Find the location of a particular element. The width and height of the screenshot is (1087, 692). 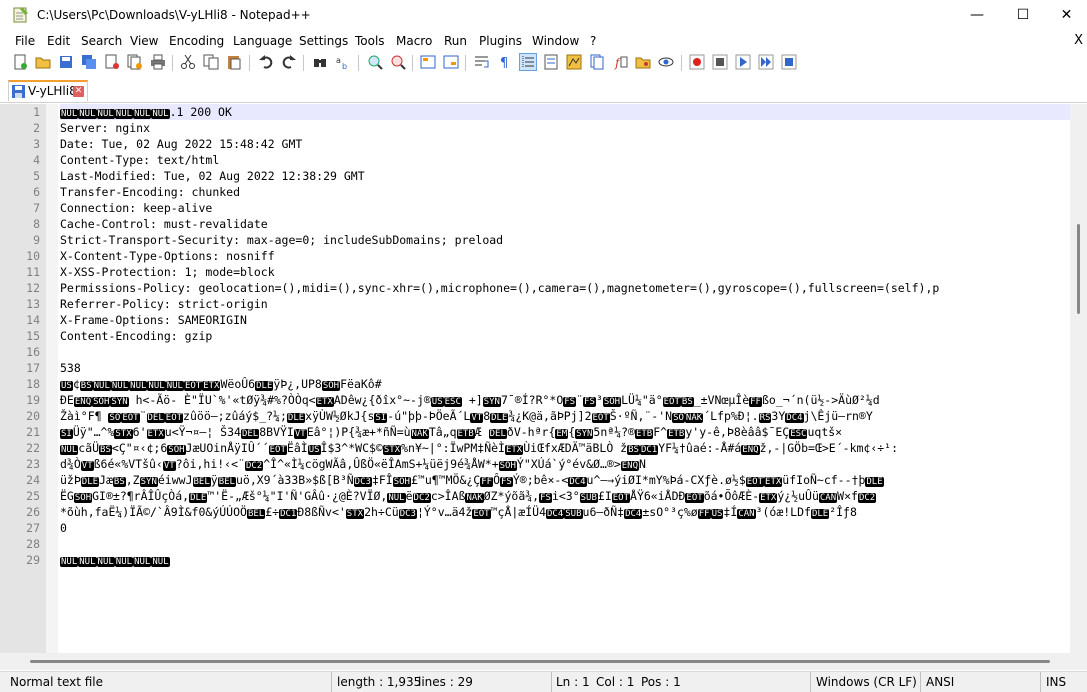

indent-guide-icon is located at coordinates (528, 62).